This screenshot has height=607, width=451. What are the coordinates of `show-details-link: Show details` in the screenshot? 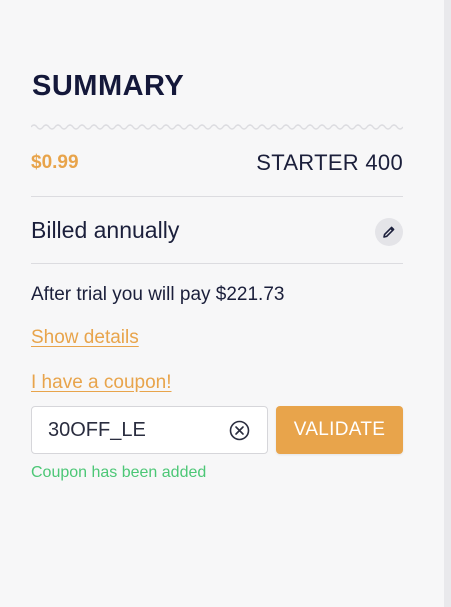 It's located at (85, 338).